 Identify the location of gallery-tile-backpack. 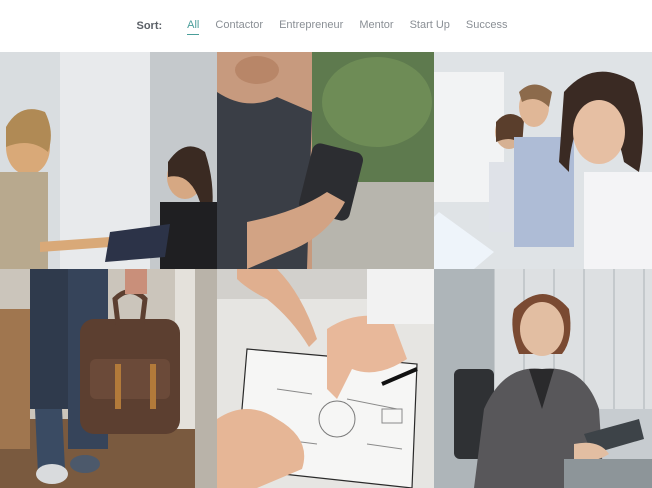
(108, 378).